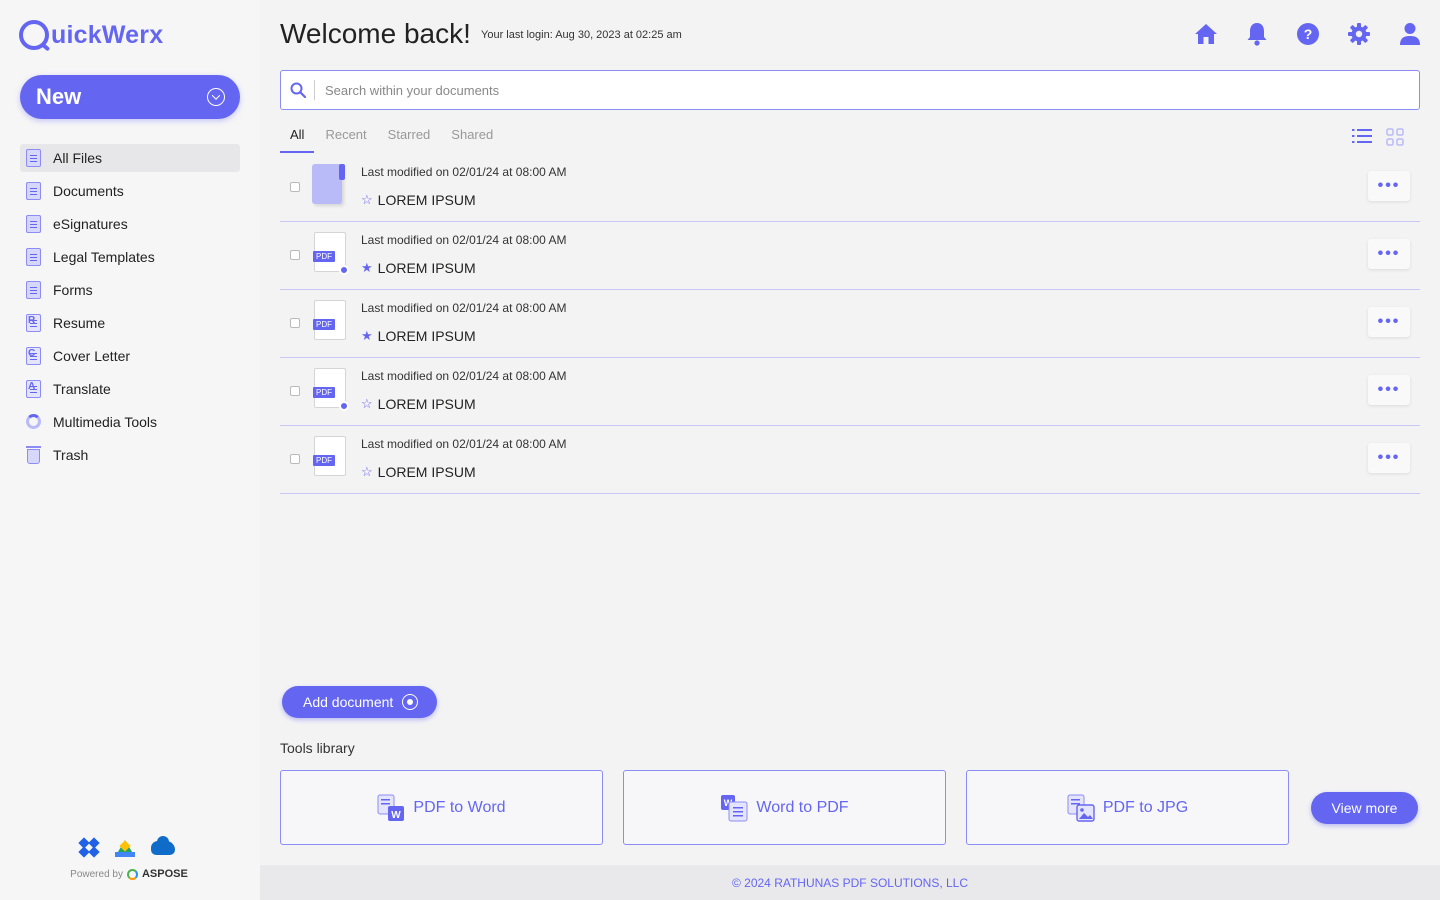  I want to click on quickwerx-logo: uickWerx, so click(91, 35).